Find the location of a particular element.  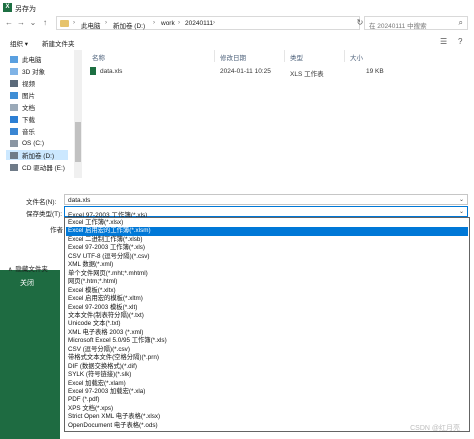

download-icon is located at coordinates (14, 119).